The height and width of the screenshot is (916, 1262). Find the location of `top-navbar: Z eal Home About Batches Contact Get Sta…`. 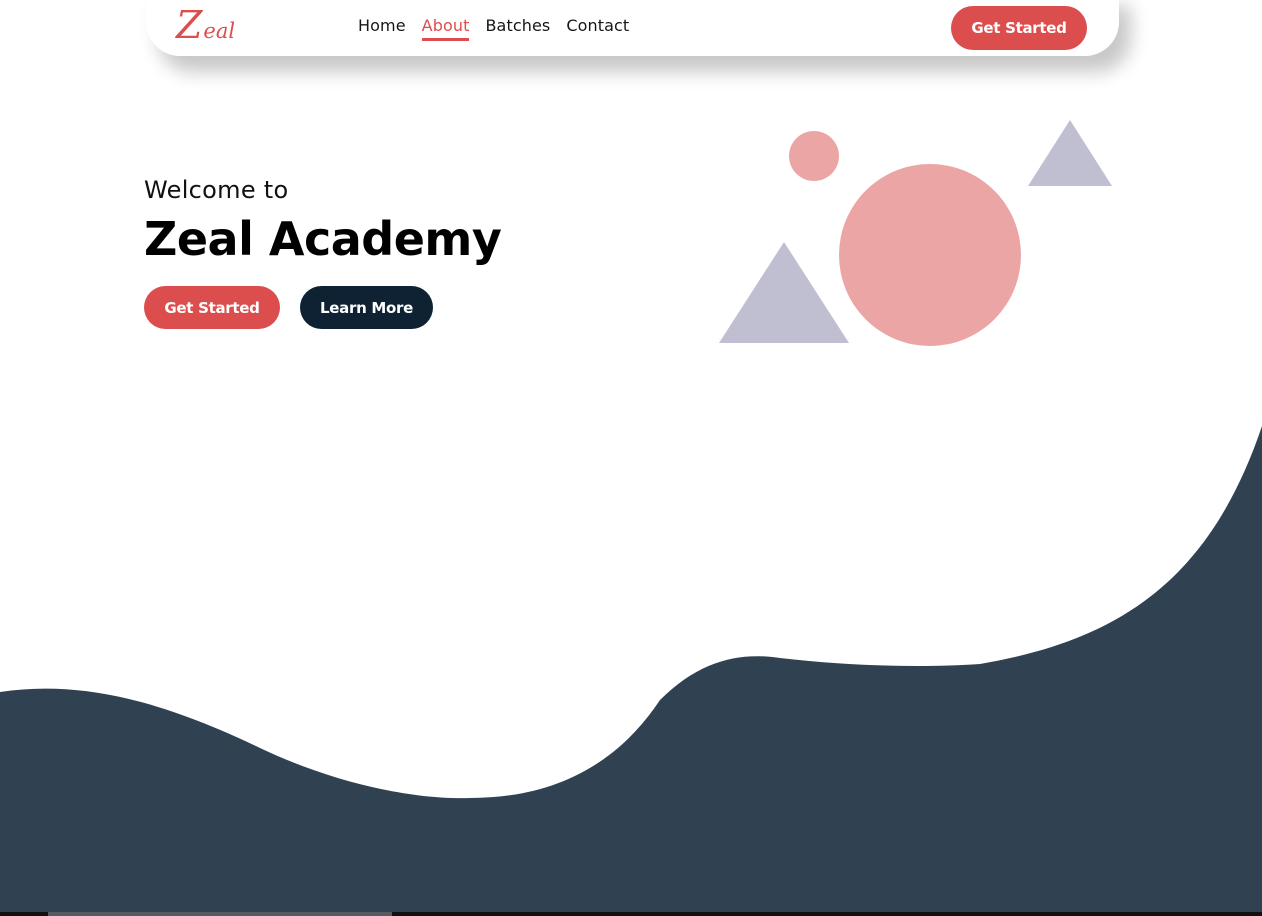

top-navbar: Z eal Home About Batches Contact Get Sta… is located at coordinates (632, 28).